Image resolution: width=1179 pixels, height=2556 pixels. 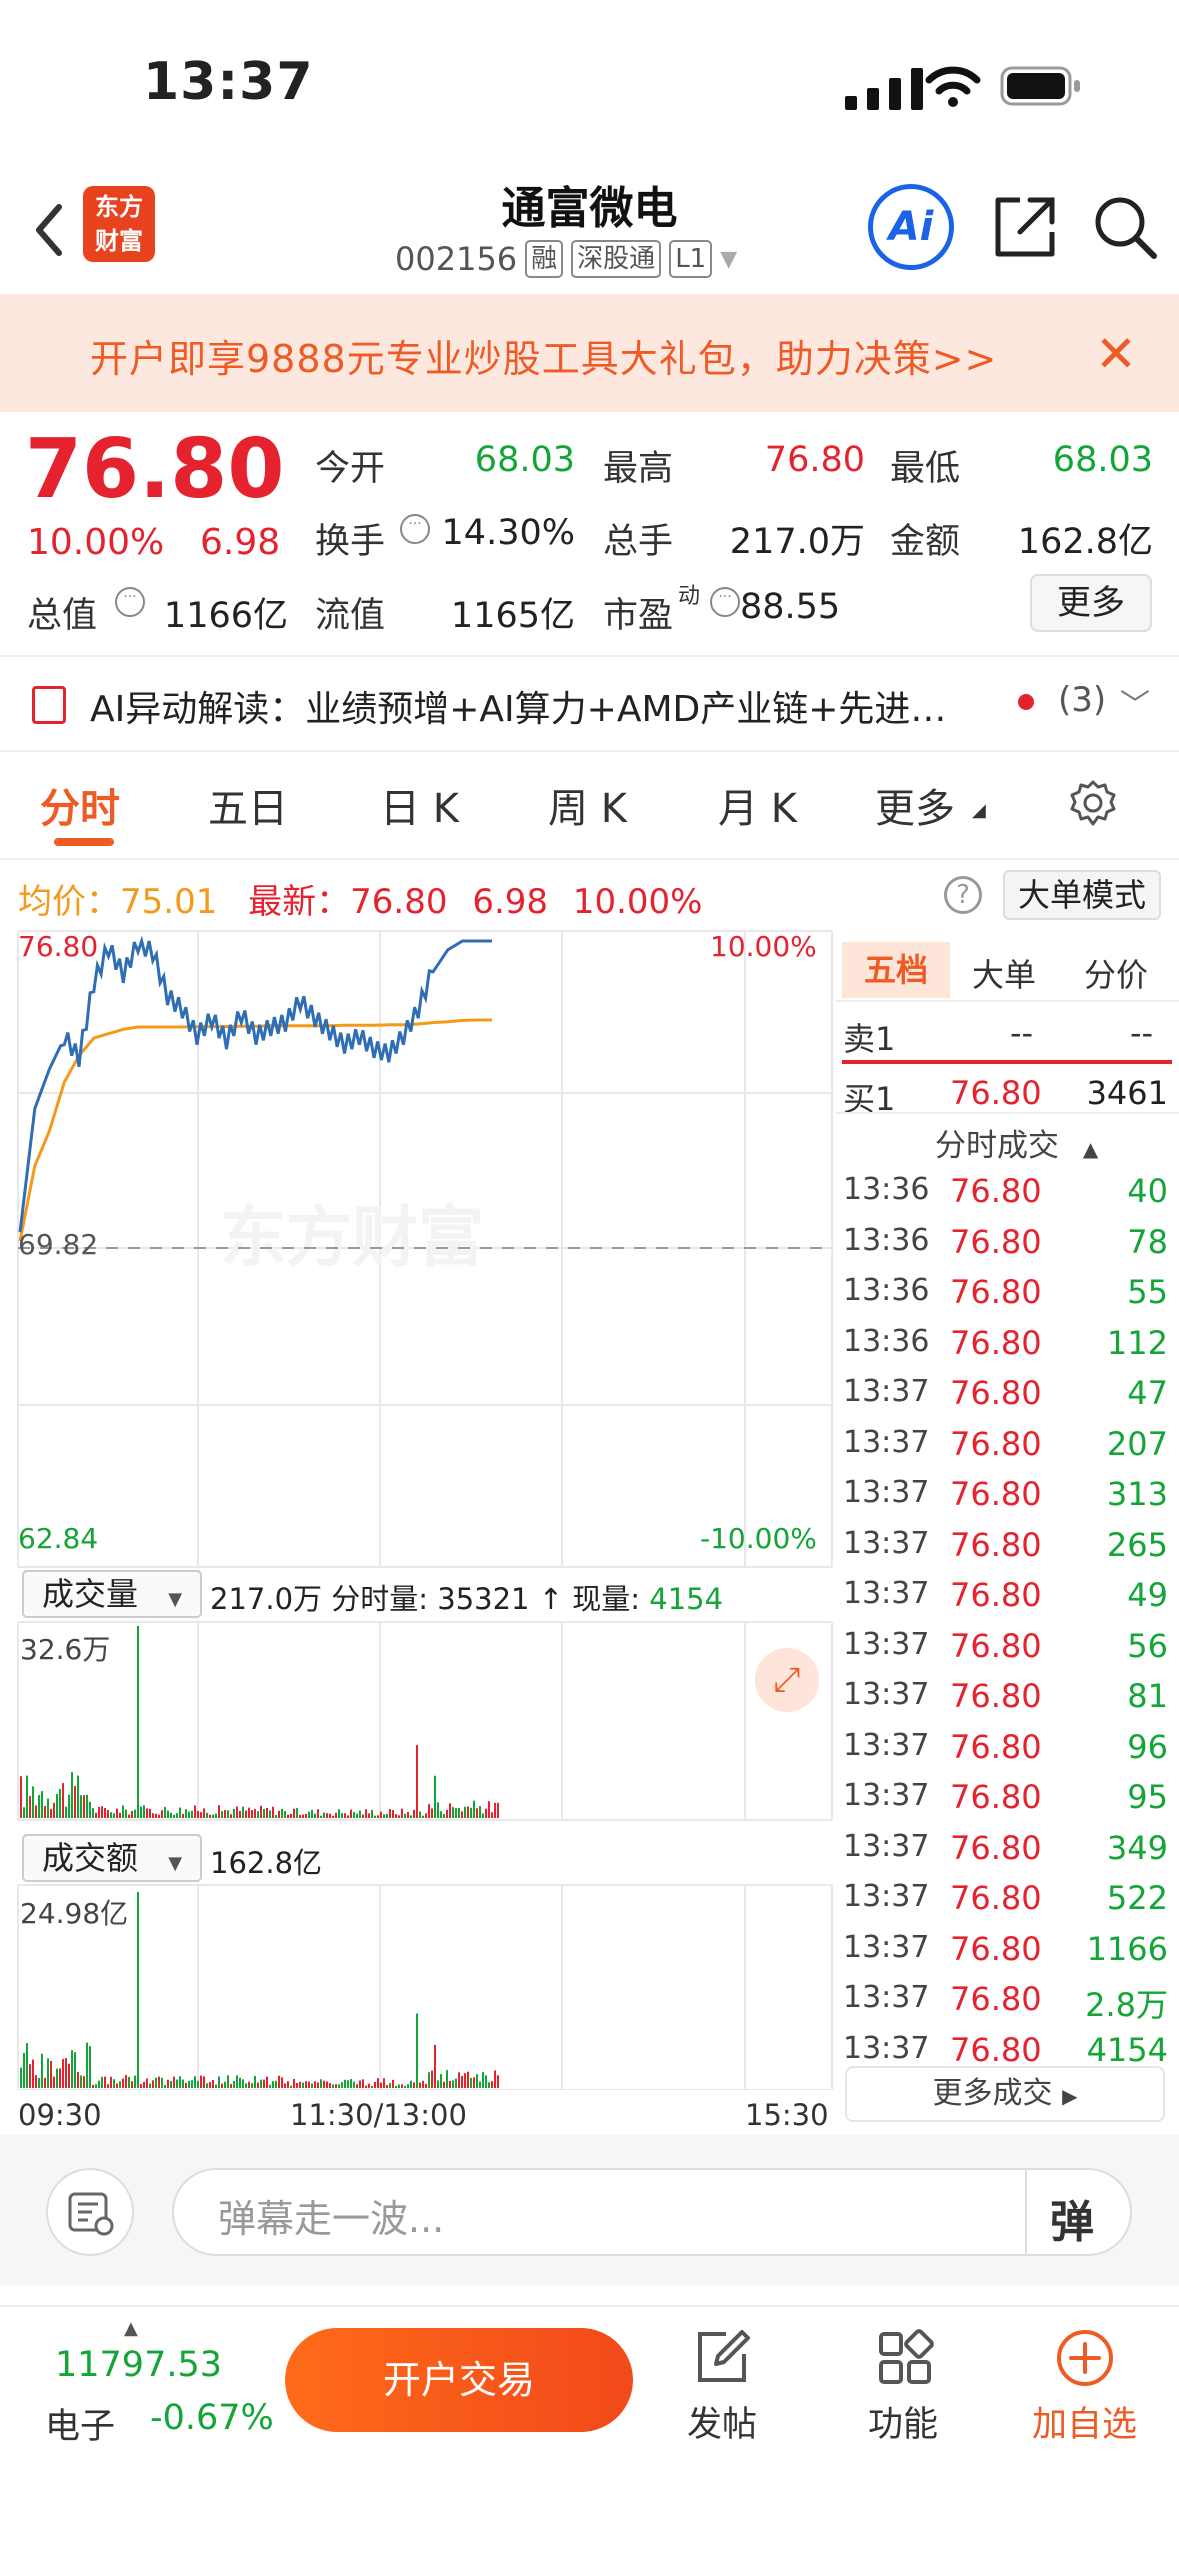 I want to click on tab-monthly-k: 月 K, so click(x=757, y=805).